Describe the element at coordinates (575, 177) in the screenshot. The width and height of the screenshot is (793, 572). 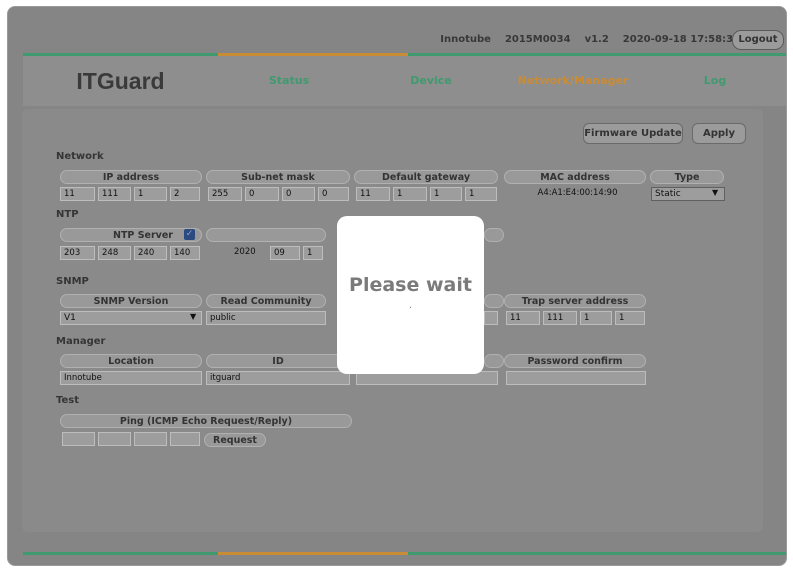
I see `mac-address-header: MAC address` at that location.